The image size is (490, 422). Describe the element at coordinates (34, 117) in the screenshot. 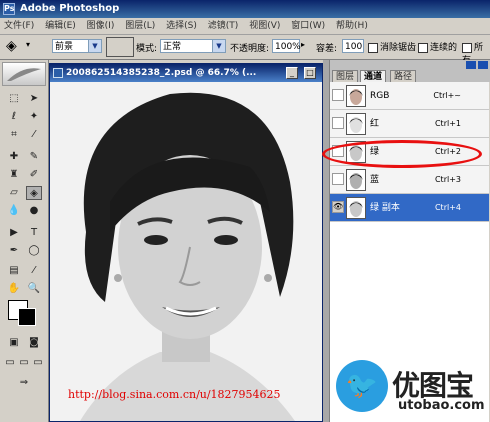

I see `magic-wand-tool-icon: ✦` at that location.